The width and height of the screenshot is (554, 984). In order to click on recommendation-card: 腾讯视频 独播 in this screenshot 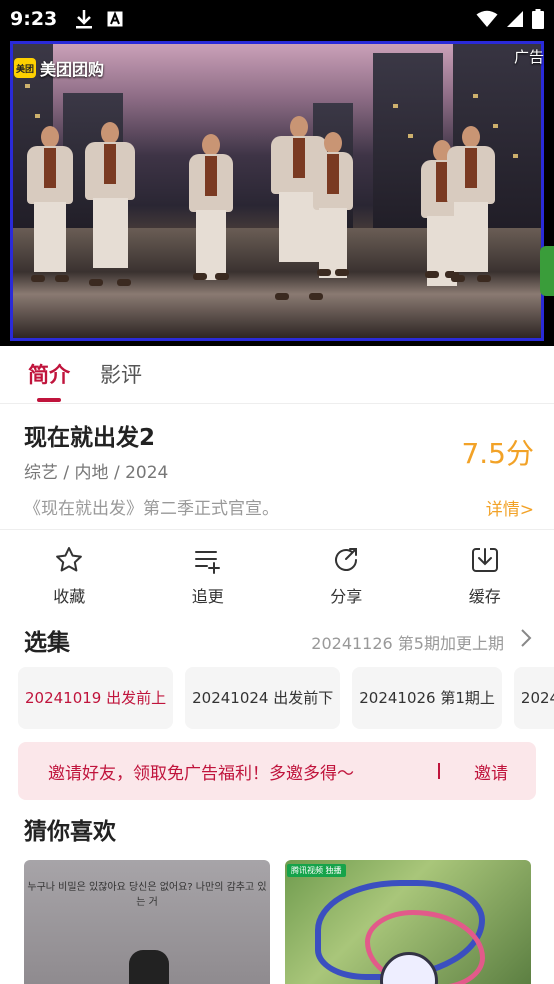, I will do `click(408, 922)`.